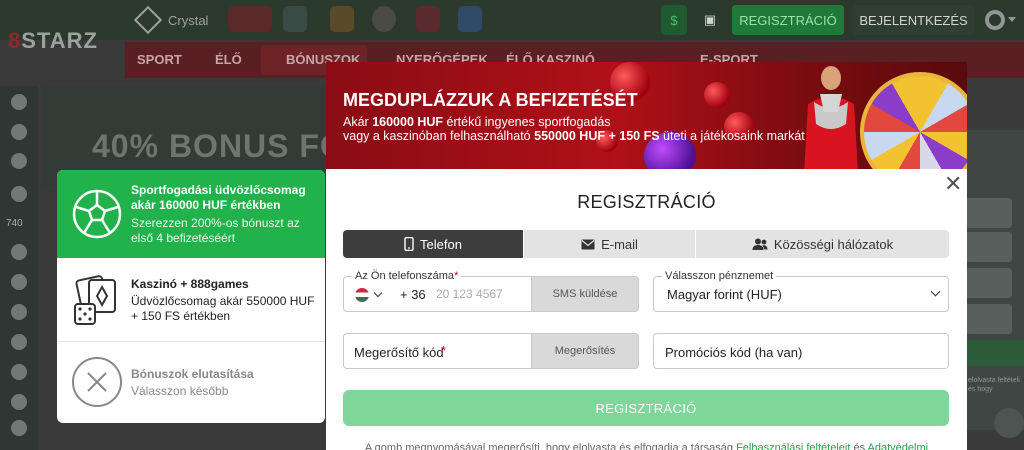 Image resolution: width=1024 pixels, height=450 pixels. Describe the element at coordinates (409, 244) in the screenshot. I see `phone-icon` at that location.